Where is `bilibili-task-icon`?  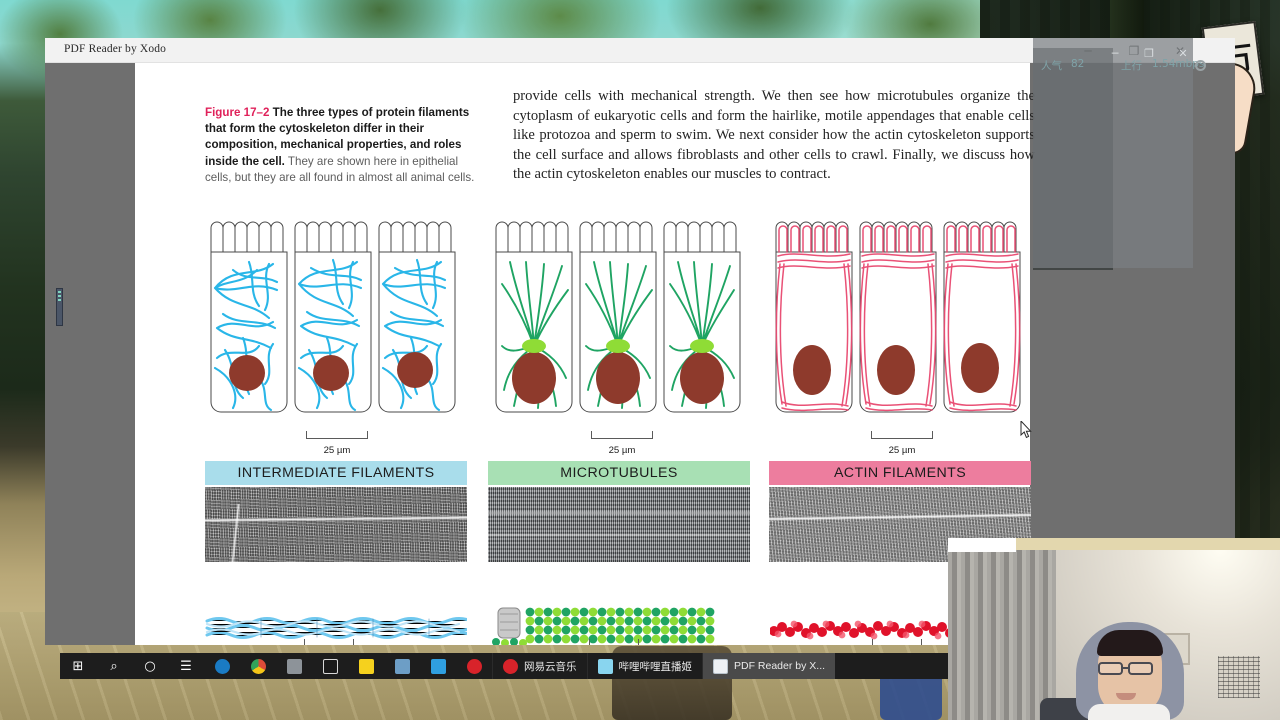
bilibili-task-icon is located at coordinates (605, 666).